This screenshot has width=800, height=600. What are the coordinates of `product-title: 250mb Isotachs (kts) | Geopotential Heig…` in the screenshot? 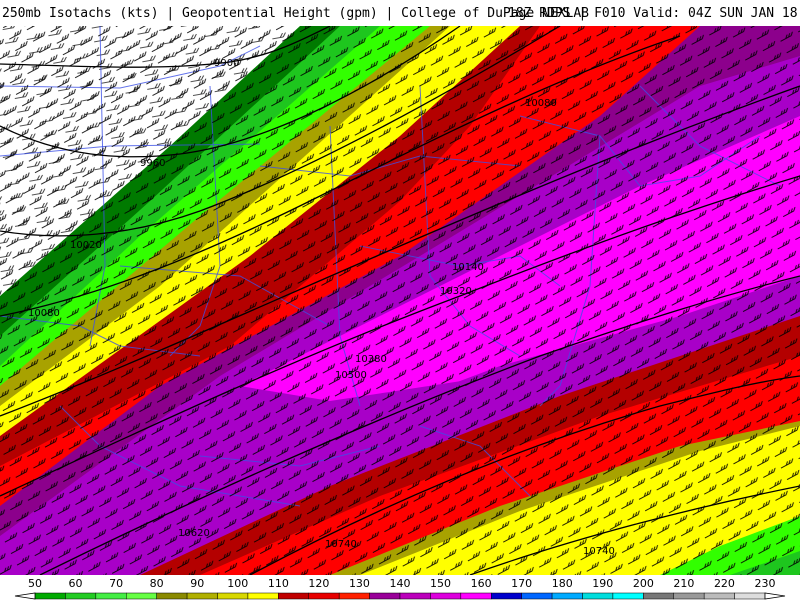 It's located at (295, 13).